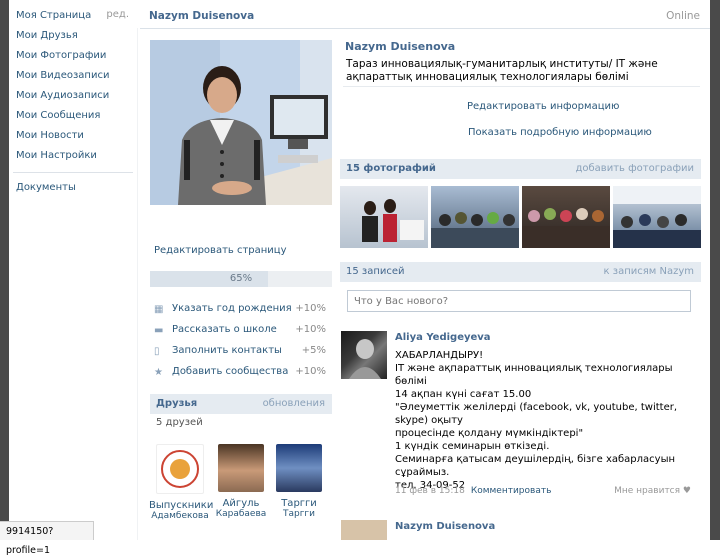 This screenshot has width=720, height=560. What do you see at coordinates (686, 491) in the screenshot?
I see `heart-icon: ♥` at bounding box center [686, 491].